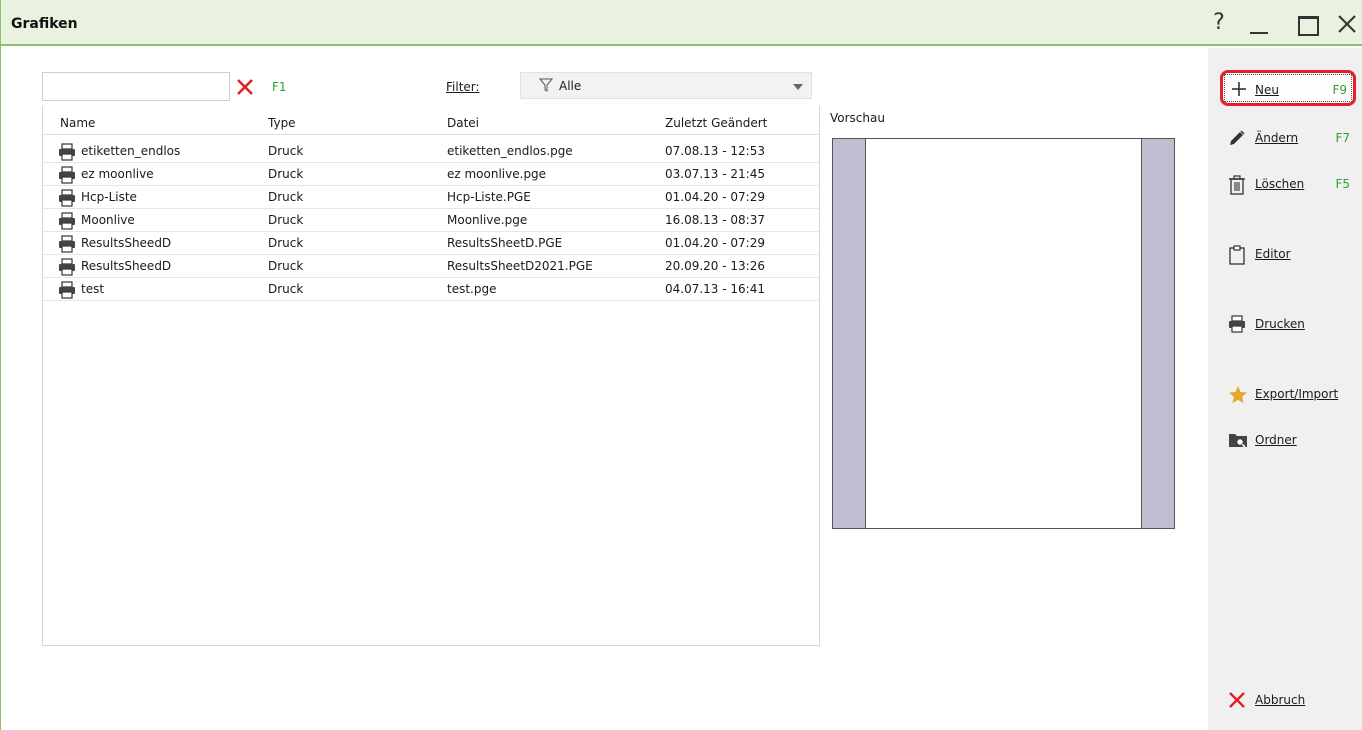 The width and height of the screenshot is (1362, 730). What do you see at coordinates (1305, 23) in the screenshot?
I see `maximize-button` at bounding box center [1305, 23].